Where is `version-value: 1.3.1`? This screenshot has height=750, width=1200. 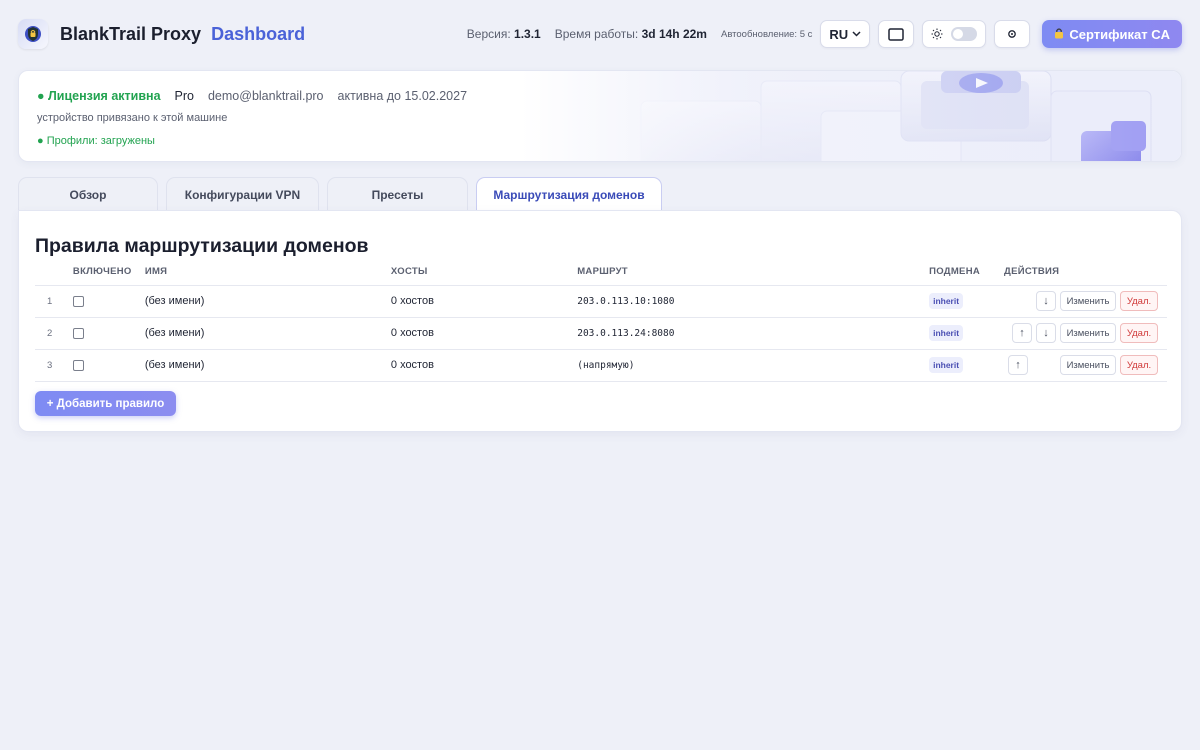 version-value: 1.3.1 is located at coordinates (527, 34).